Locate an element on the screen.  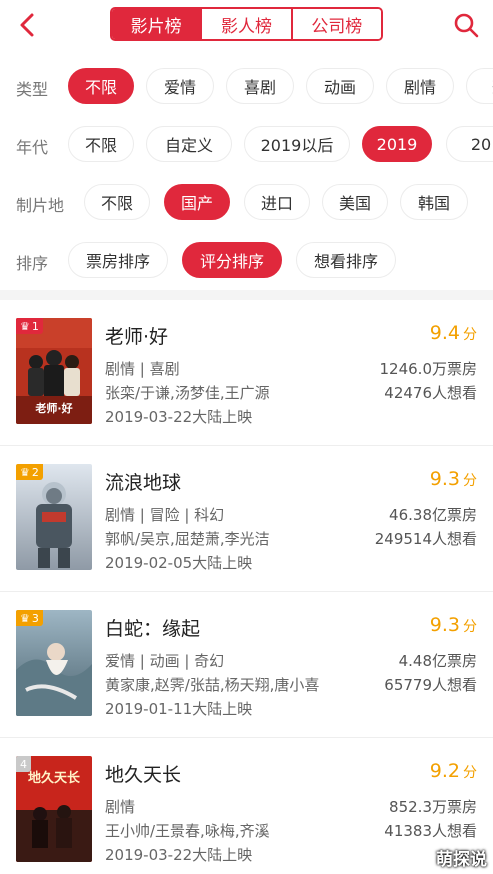
movie-poster: ♛ 2 is located at coordinates (54, 517).